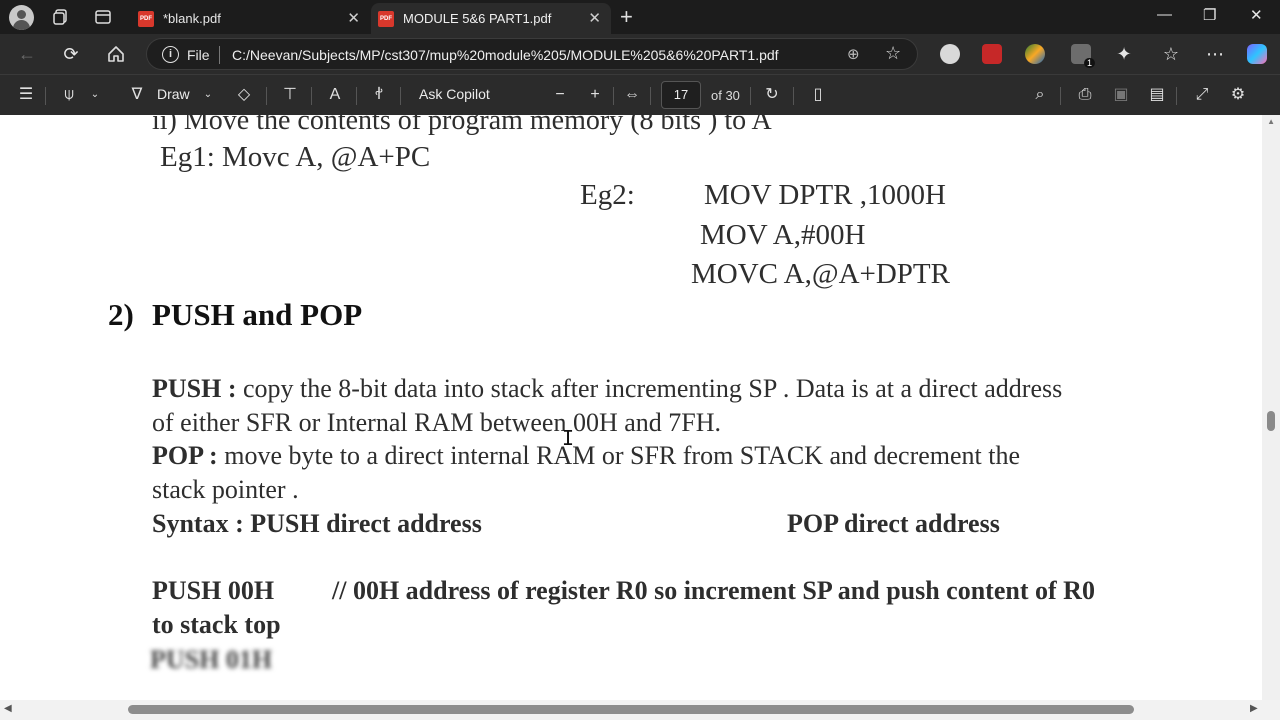 The width and height of the screenshot is (1280, 720). I want to click on draw-pen-icon: ∇, so click(137, 95).